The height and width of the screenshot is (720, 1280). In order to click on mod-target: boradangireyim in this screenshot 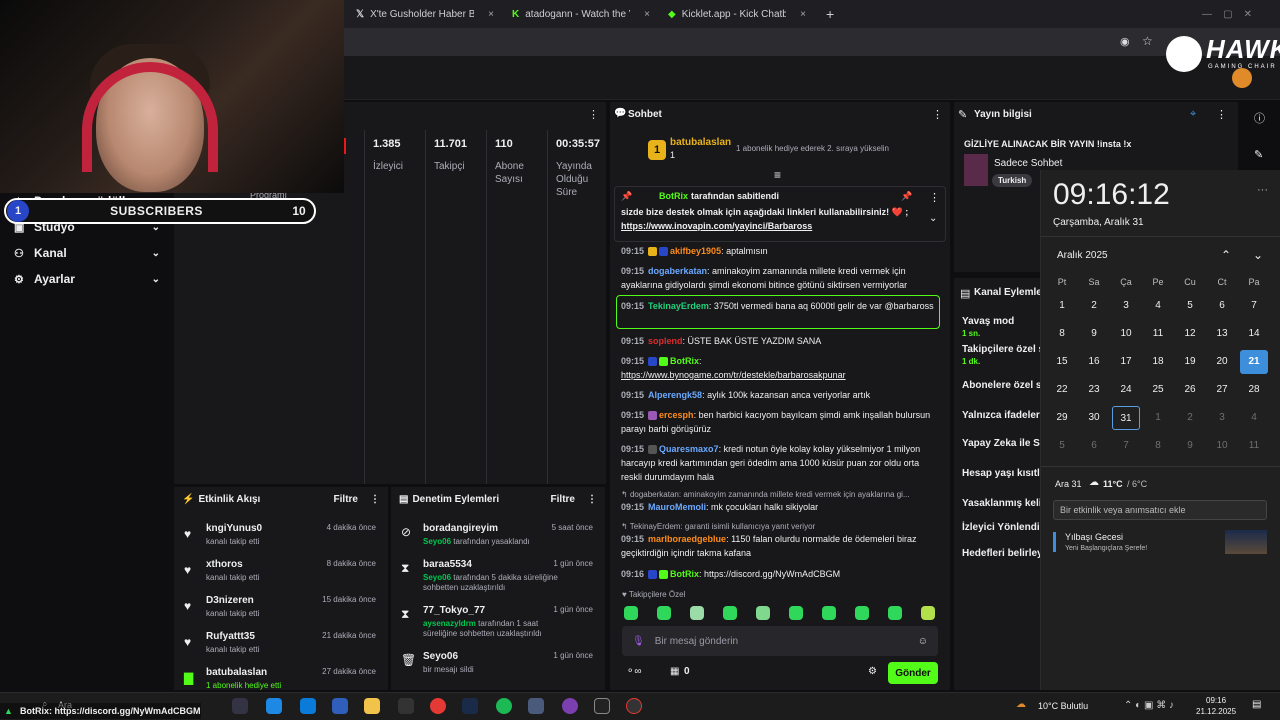, I will do `click(460, 528)`.